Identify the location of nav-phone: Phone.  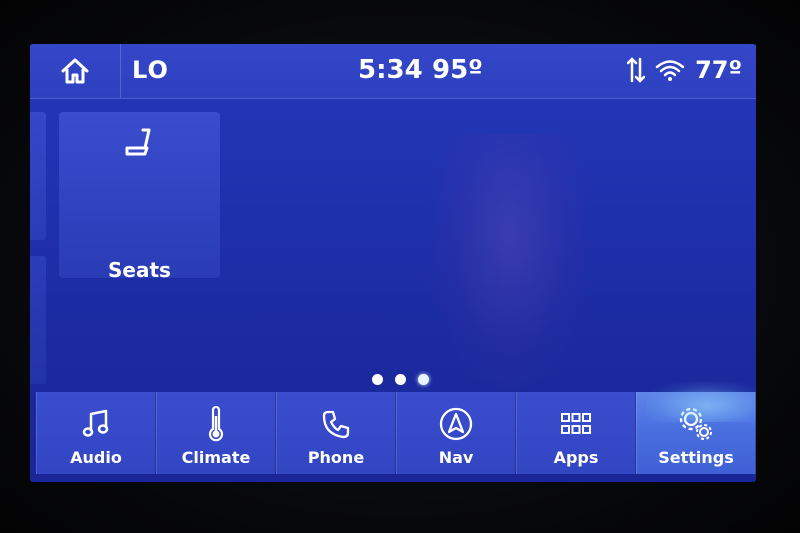
(336, 433).